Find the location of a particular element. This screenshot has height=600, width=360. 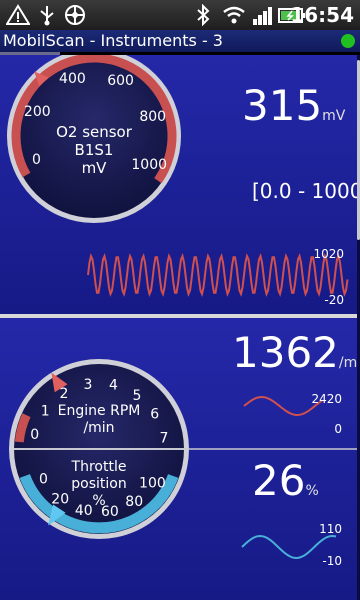

o2-tick-label: 600 is located at coordinates (120, 81).